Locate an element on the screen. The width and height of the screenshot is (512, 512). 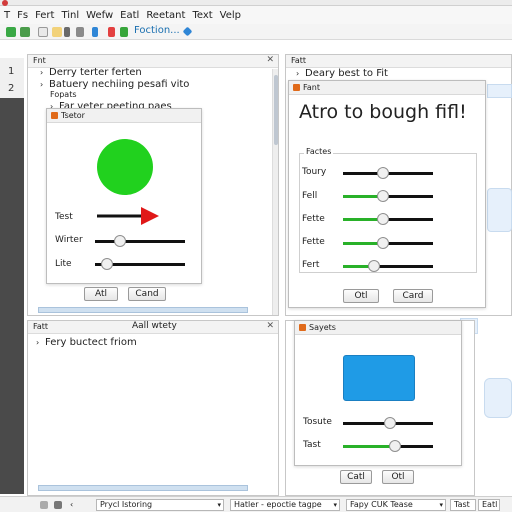
toury-slider is located at coordinates (388, 173).